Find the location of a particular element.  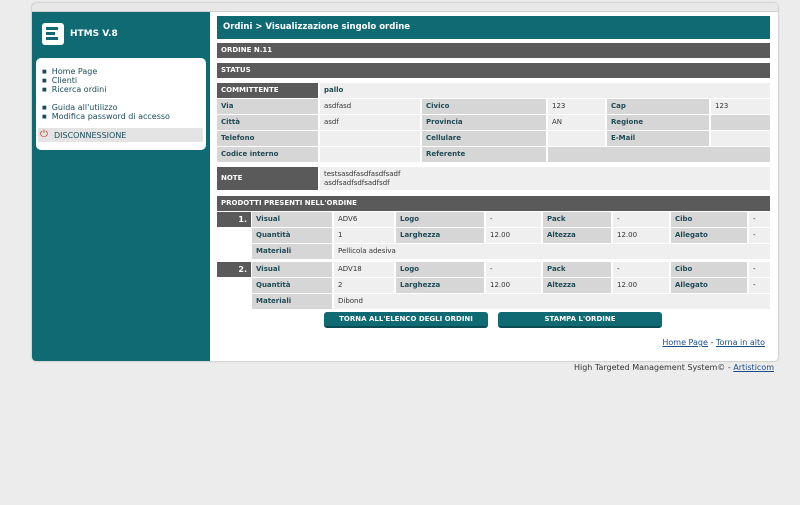

menu-item-ricerca-ordini: Ricerca ordini is located at coordinates (74, 89).